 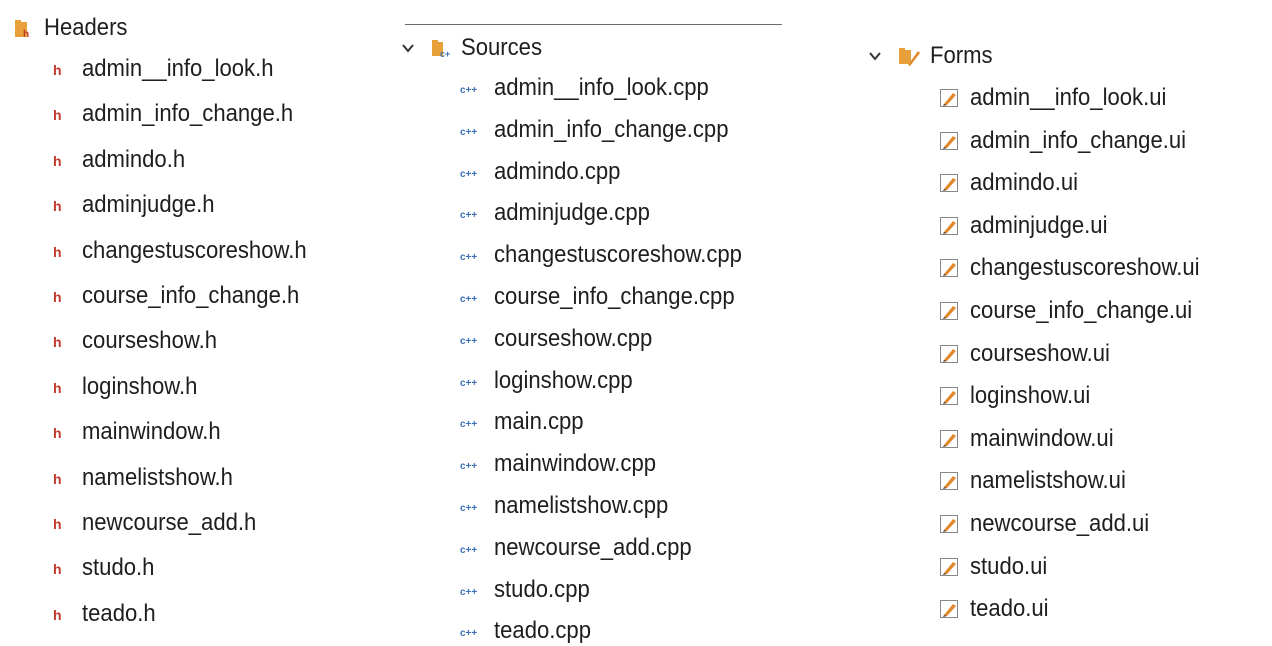 What do you see at coordinates (129, 387) in the screenshot?
I see `file-item: h loginshow.h` at bounding box center [129, 387].